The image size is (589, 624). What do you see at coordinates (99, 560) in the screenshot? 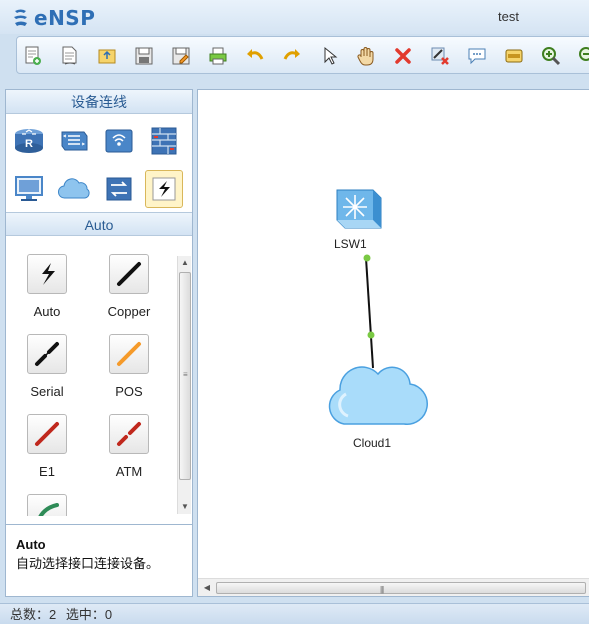
I see `description-box: Auto 自动选择接口连接设备。` at bounding box center [99, 560].